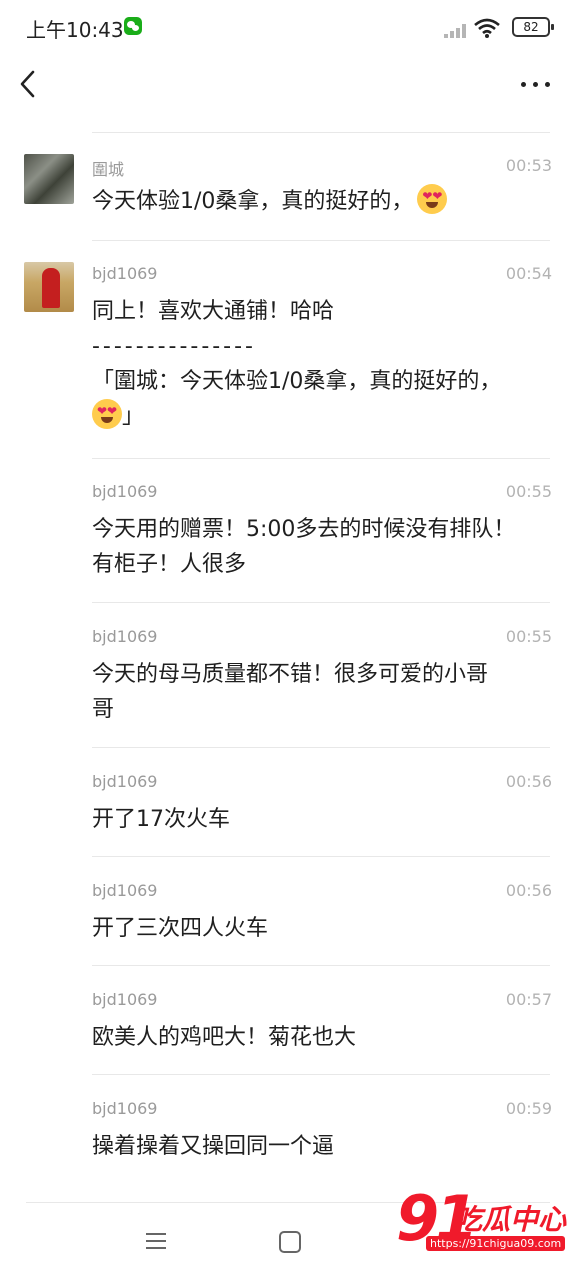 This screenshot has width=576, height=1280. Describe the element at coordinates (224, 1037) in the screenshot. I see `comment-text: 欧美人的鸡吧大！菊花也大` at that location.